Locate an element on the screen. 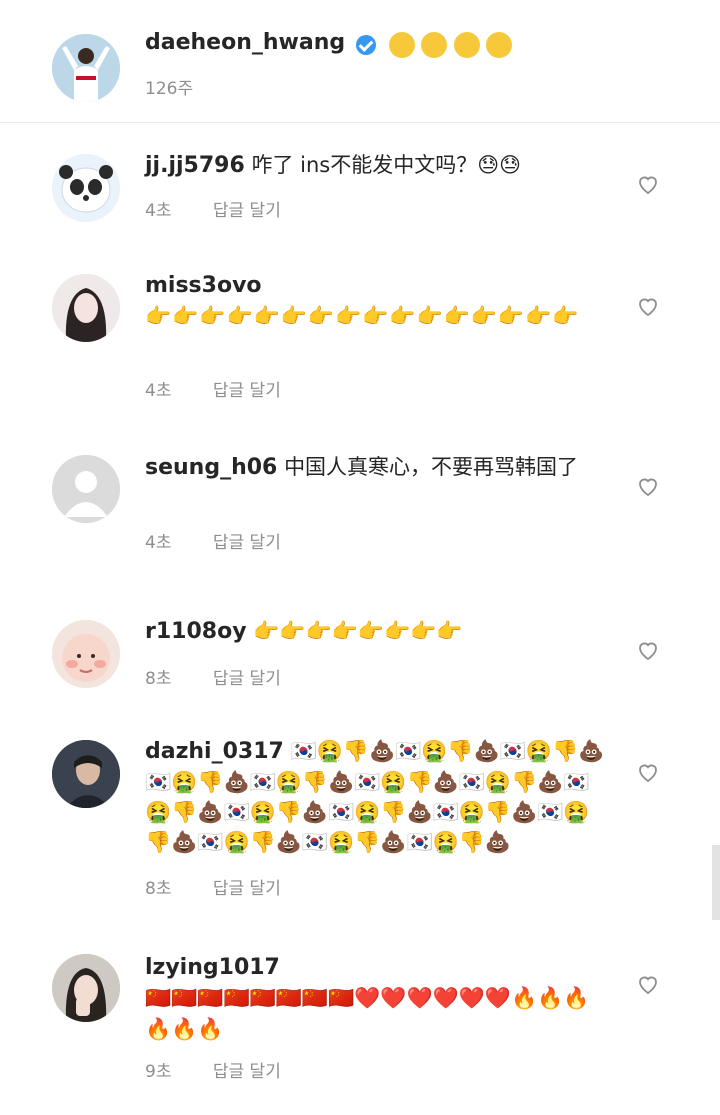 This screenshot has height=1115, width=720. comment-text: 👉👉👉👉👉👉👉👉 is located at coordinates (358, 631).